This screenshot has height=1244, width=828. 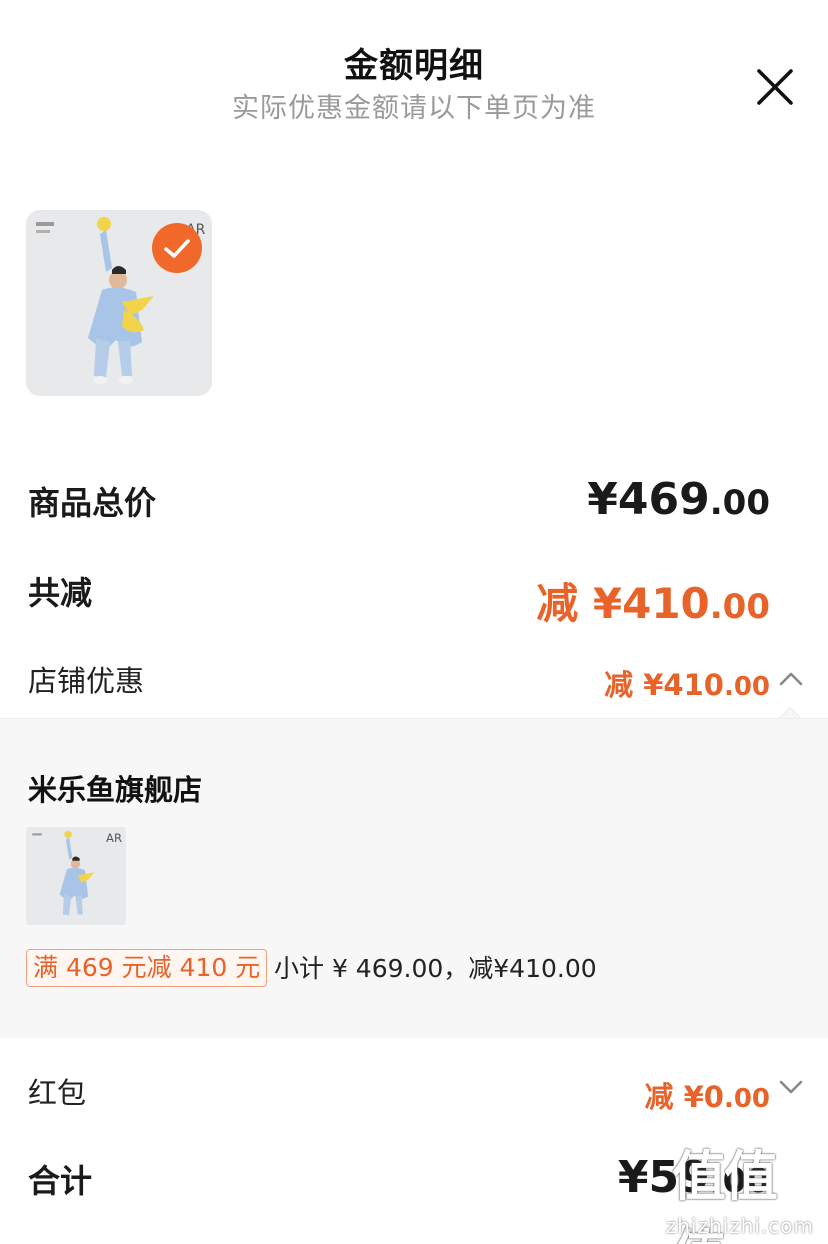 I want to click on currency-symbol: ¥, so click(x=602, y=499).